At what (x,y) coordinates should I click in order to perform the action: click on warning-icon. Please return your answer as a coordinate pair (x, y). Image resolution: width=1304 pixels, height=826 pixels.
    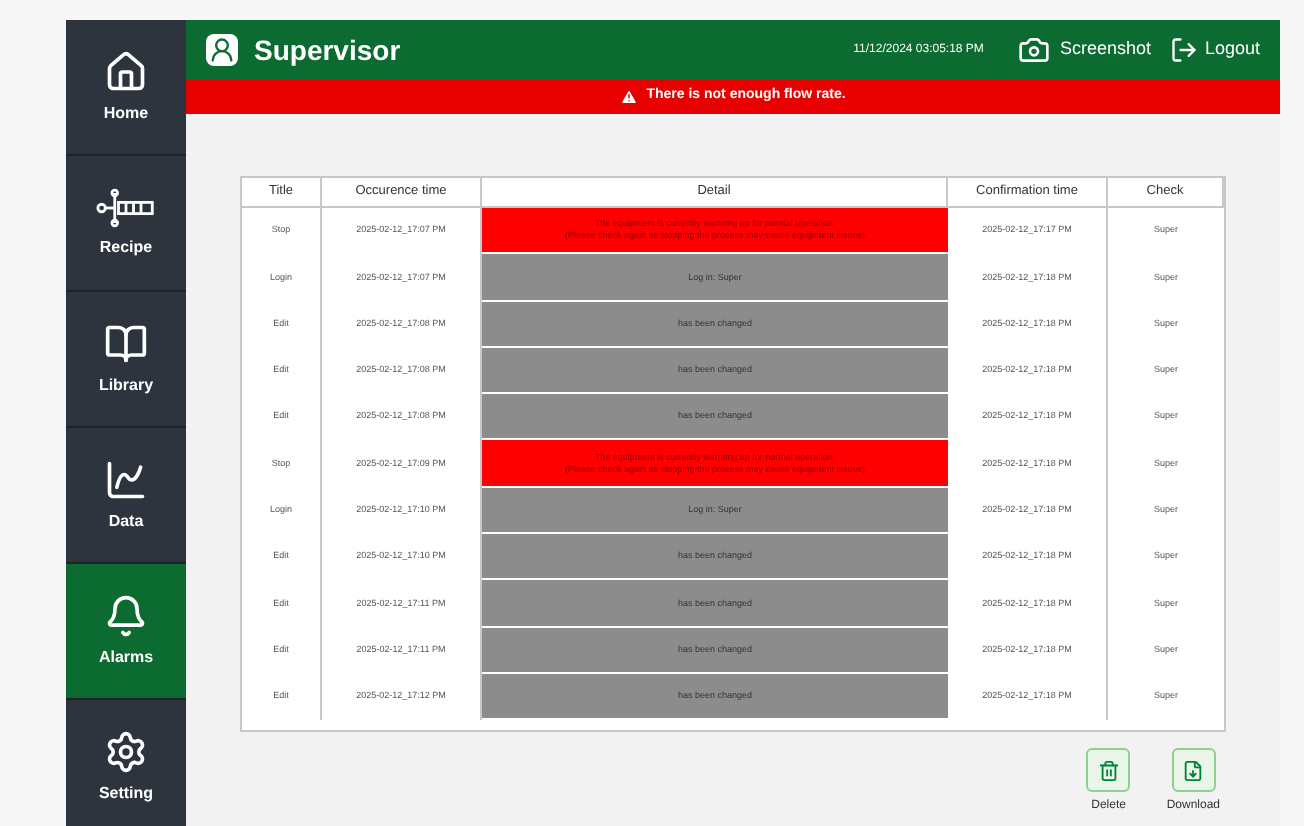
    Looking at the image, I should click on (629, 97).